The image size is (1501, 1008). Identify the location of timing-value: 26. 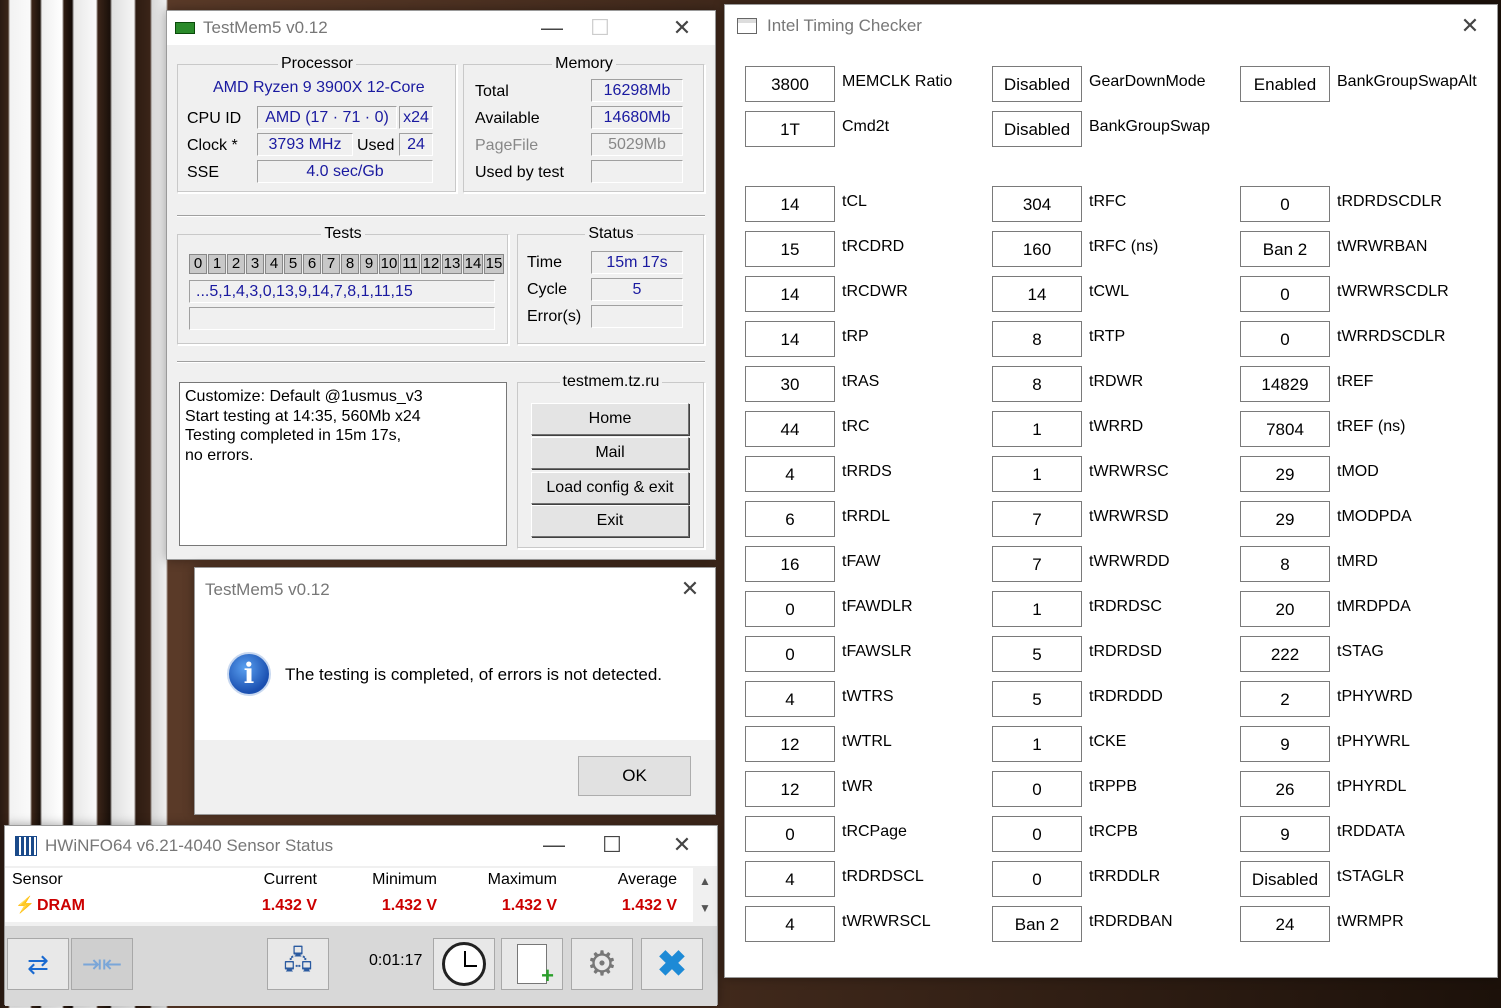
(1285, 789).